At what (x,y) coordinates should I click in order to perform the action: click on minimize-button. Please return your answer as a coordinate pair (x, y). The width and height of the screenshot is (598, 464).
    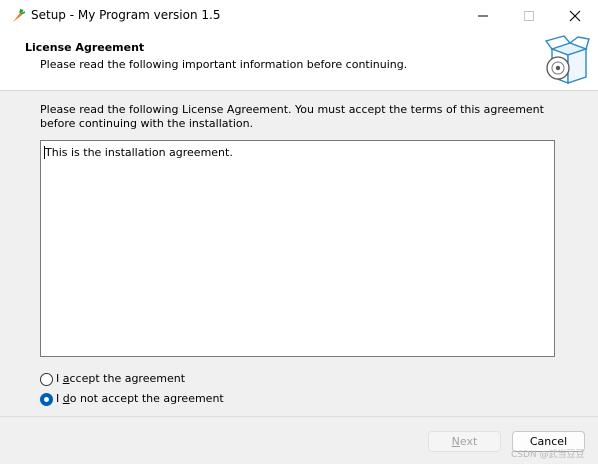
    Looking at the image, I should click on (483, 15).